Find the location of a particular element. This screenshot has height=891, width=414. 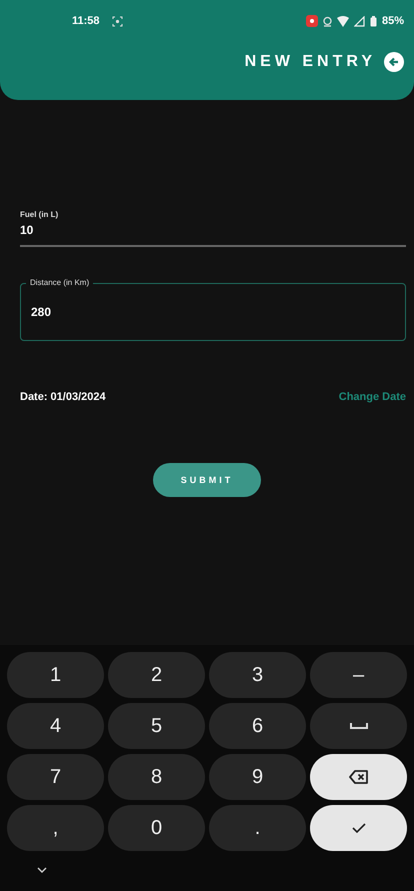

notification-icon is located at coordinates (312, 21).